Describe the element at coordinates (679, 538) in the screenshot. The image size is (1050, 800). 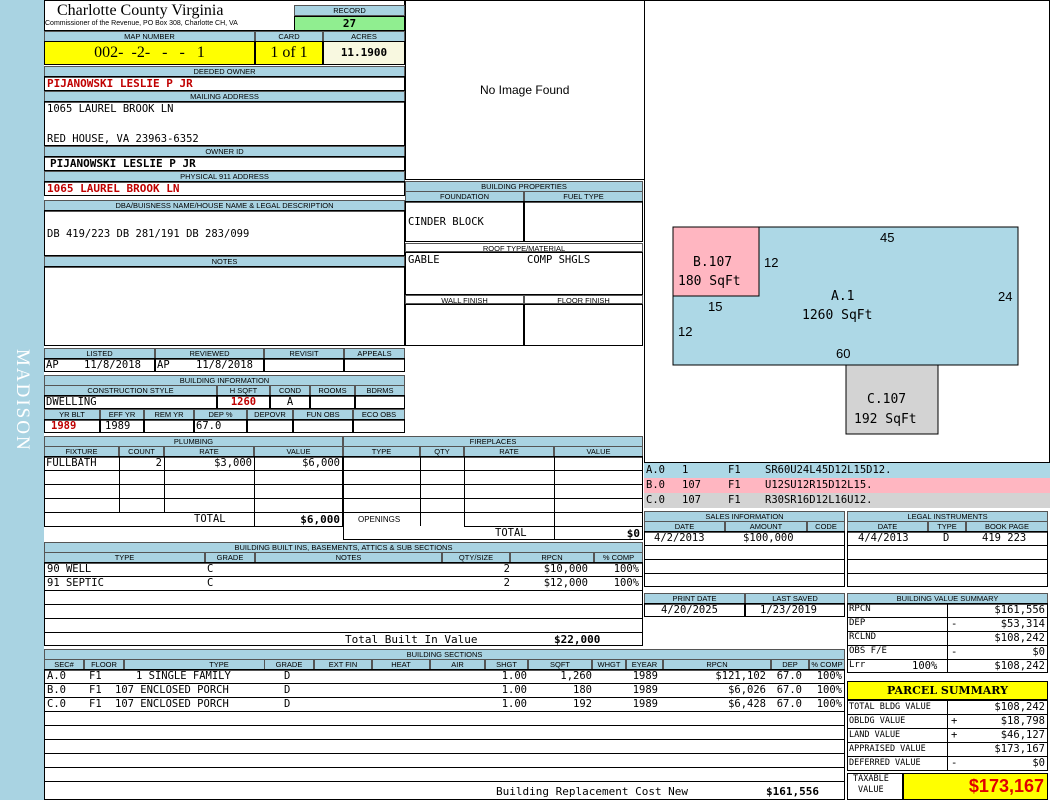
I see `sale-date: 4/2/2013` at that location.